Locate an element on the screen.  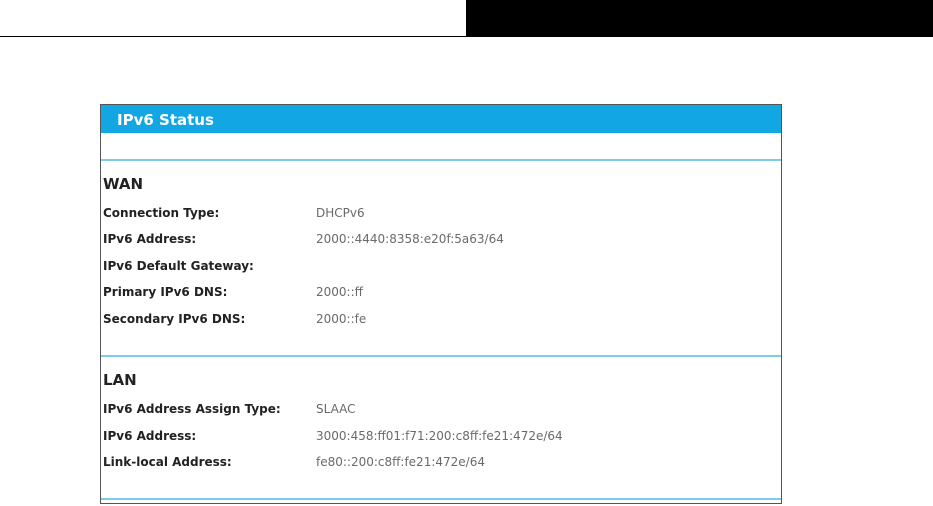
wan-connection-type-label: Connection Type: is located at coordinates (161, 213).